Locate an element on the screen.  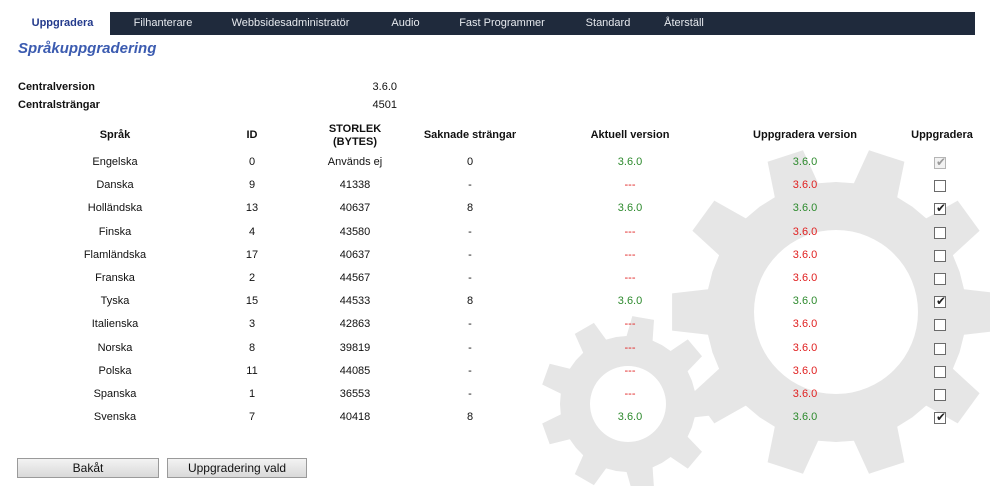
cell-id: 1 is located at coordinates (252, 394).